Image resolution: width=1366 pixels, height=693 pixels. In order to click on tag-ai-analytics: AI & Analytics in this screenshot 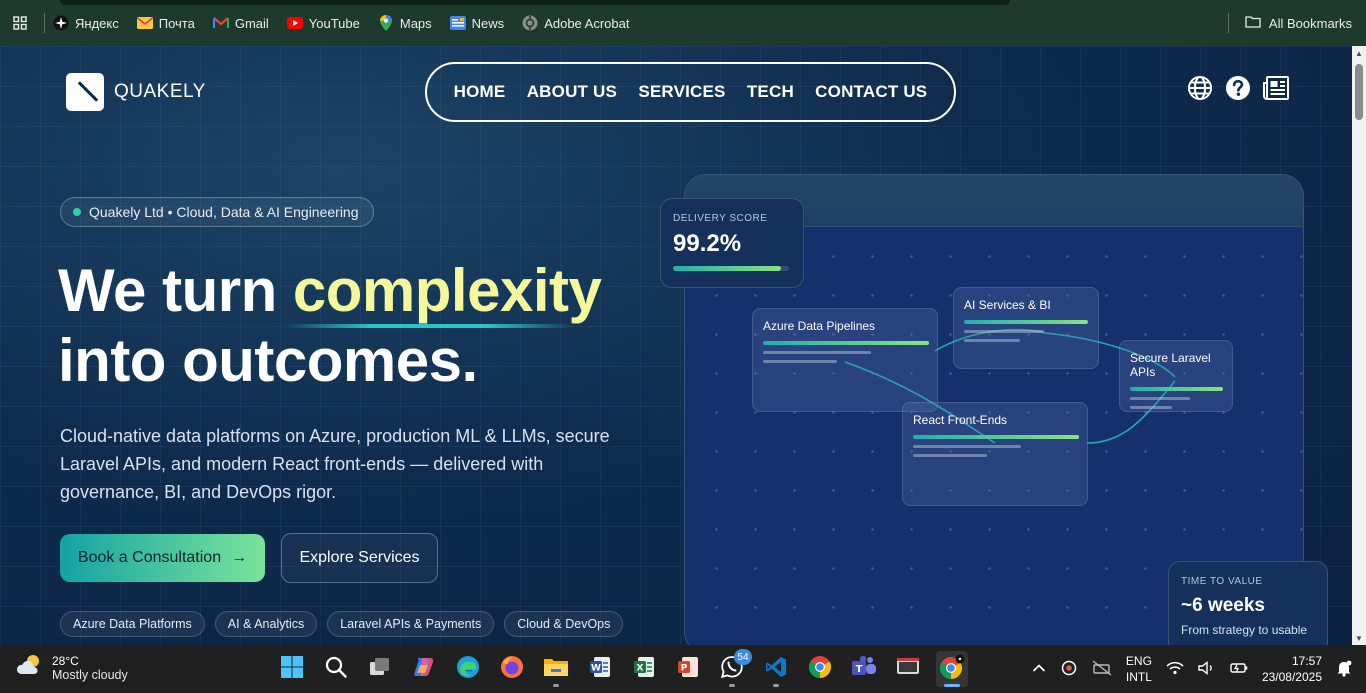, I will do `click(266, 624)`.